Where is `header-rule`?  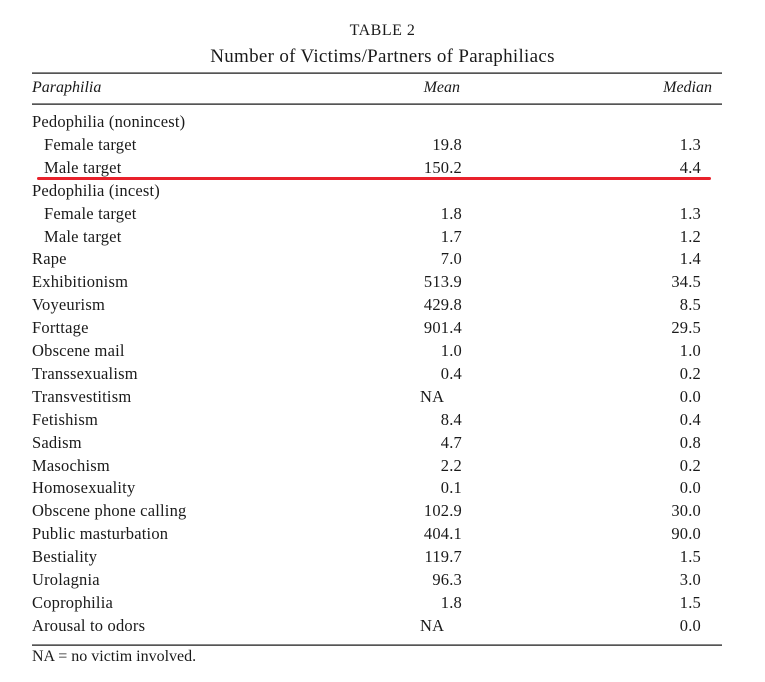 header-rule is located at coordinates (377, 104).